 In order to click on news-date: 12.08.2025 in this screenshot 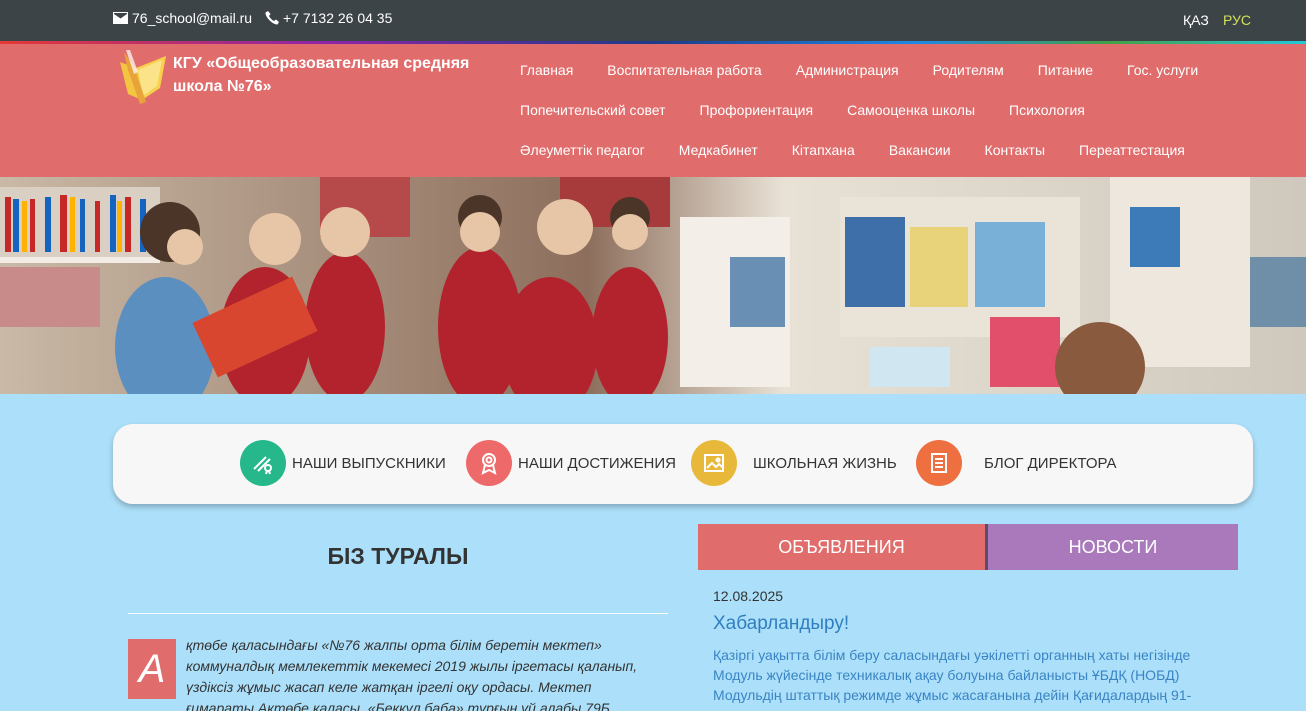, I will do `click(748, 596)`.